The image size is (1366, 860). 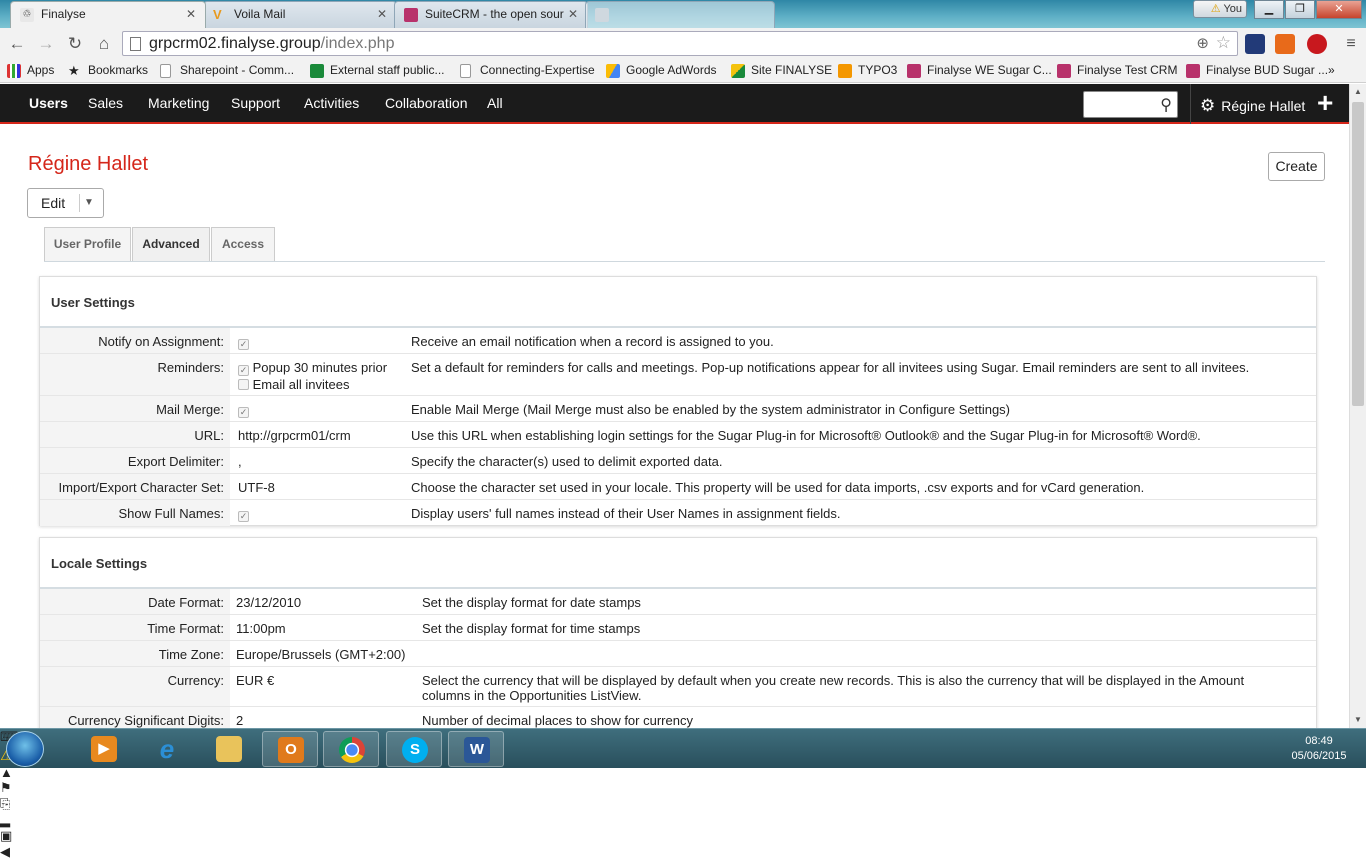 What do you see at coordinates (1325, 103) in the screenshot?
I see `quick-create-plus-icon: +` at bounding box center [1325, 103].